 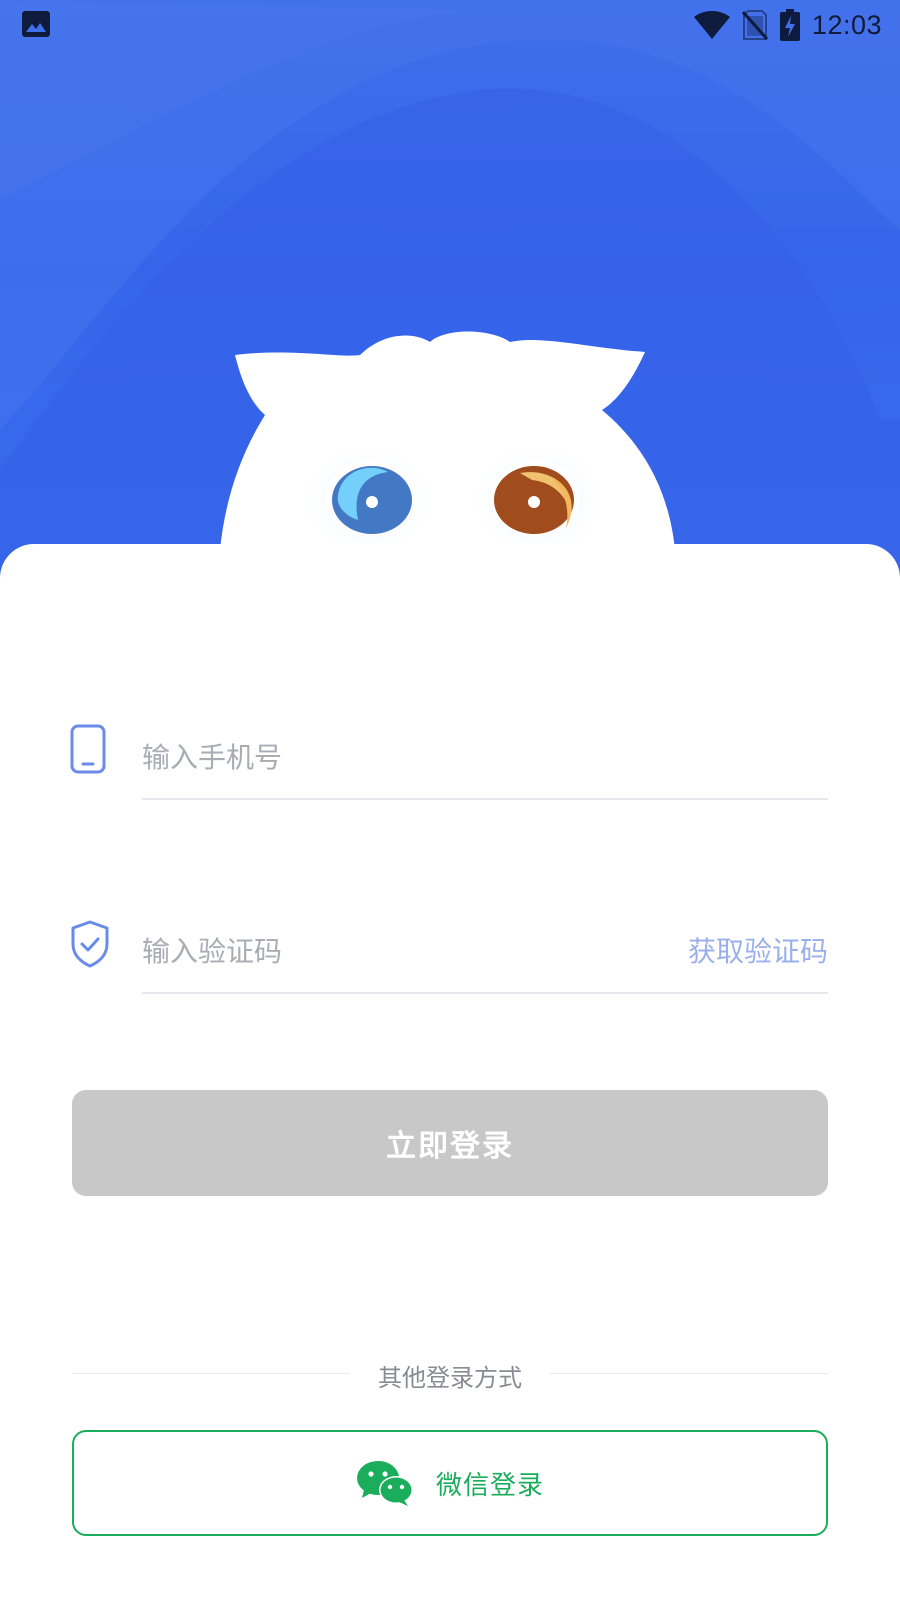 I want to click on no-sim-icon, so click(x=754, y=25).